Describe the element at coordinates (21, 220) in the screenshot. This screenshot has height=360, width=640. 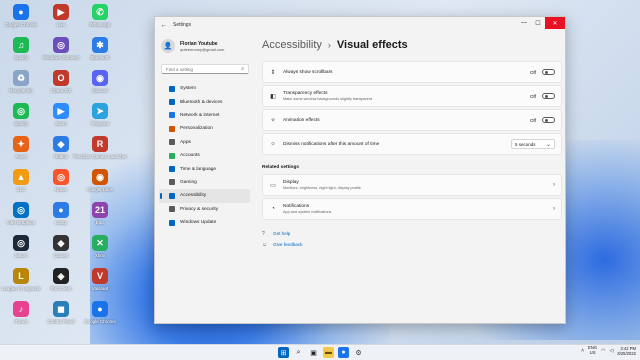
I see `desktop-icon: ◎ Intel Graphics` at that location.